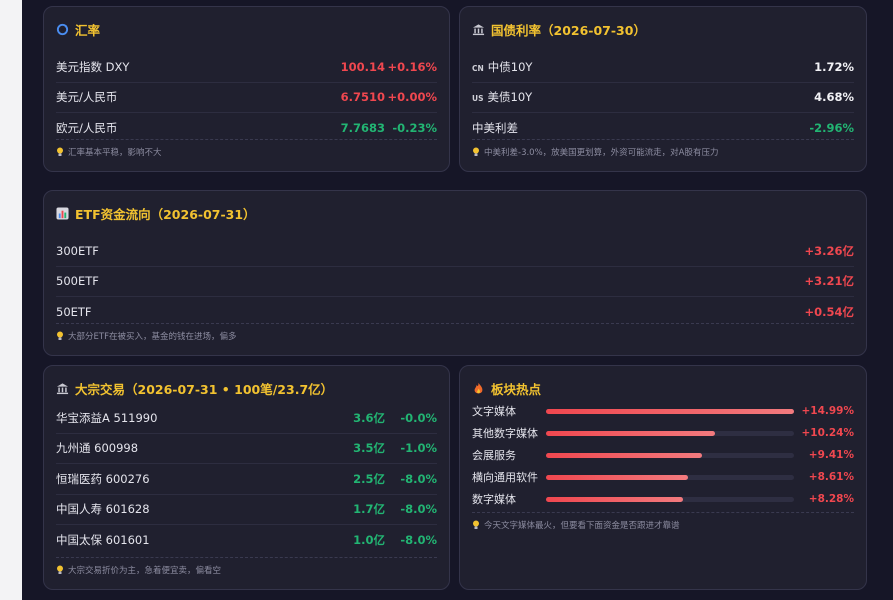  I want to click on bond-row: US 美债10Y 4.68%, so click(663, 98).